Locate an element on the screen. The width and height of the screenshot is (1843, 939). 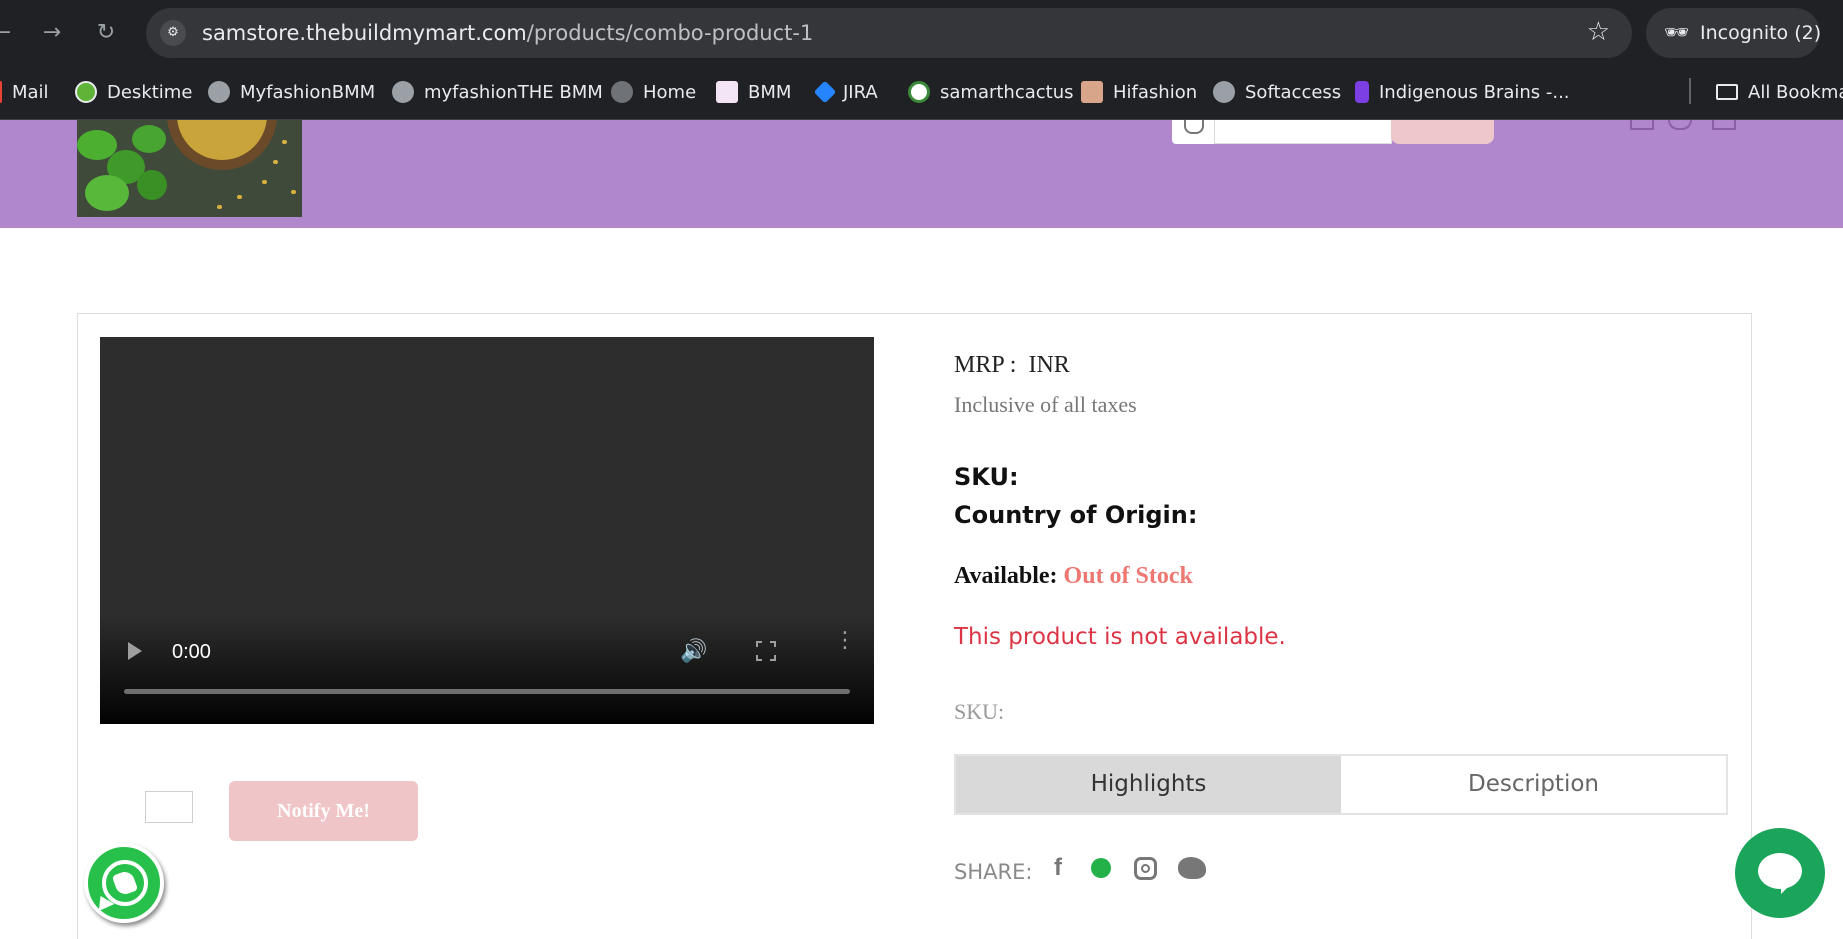
site-info-icon: ⚙ is located at coordinates (173, 33).